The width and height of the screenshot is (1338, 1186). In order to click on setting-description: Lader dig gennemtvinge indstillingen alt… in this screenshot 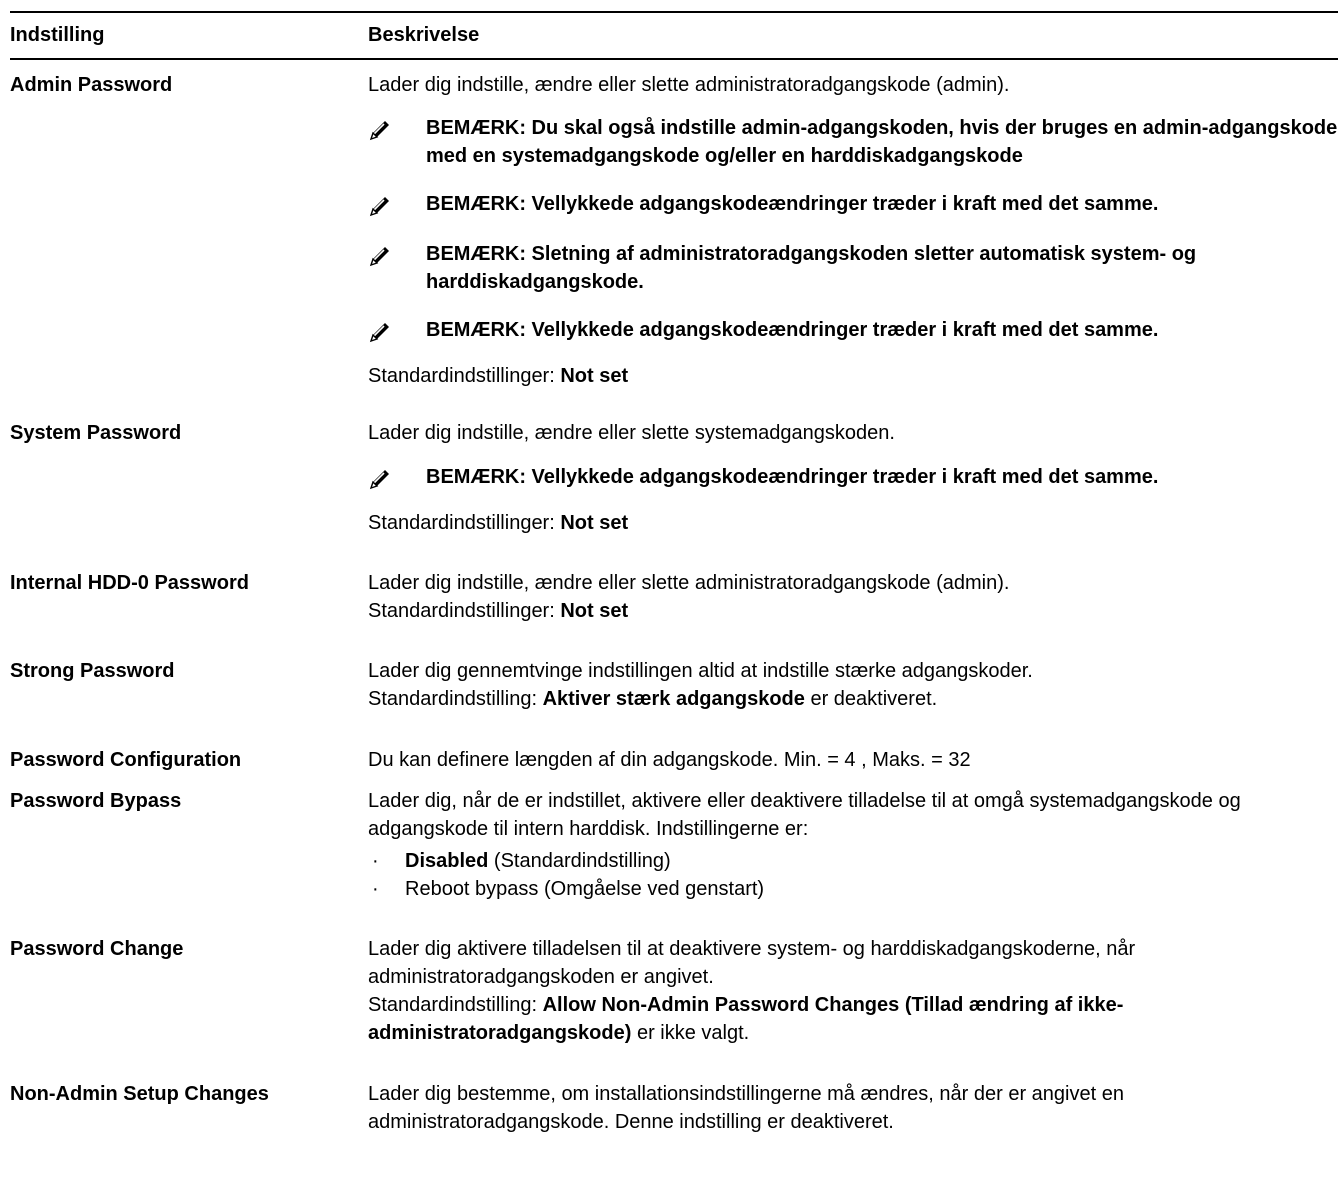, I will do `click(853, 669)`.